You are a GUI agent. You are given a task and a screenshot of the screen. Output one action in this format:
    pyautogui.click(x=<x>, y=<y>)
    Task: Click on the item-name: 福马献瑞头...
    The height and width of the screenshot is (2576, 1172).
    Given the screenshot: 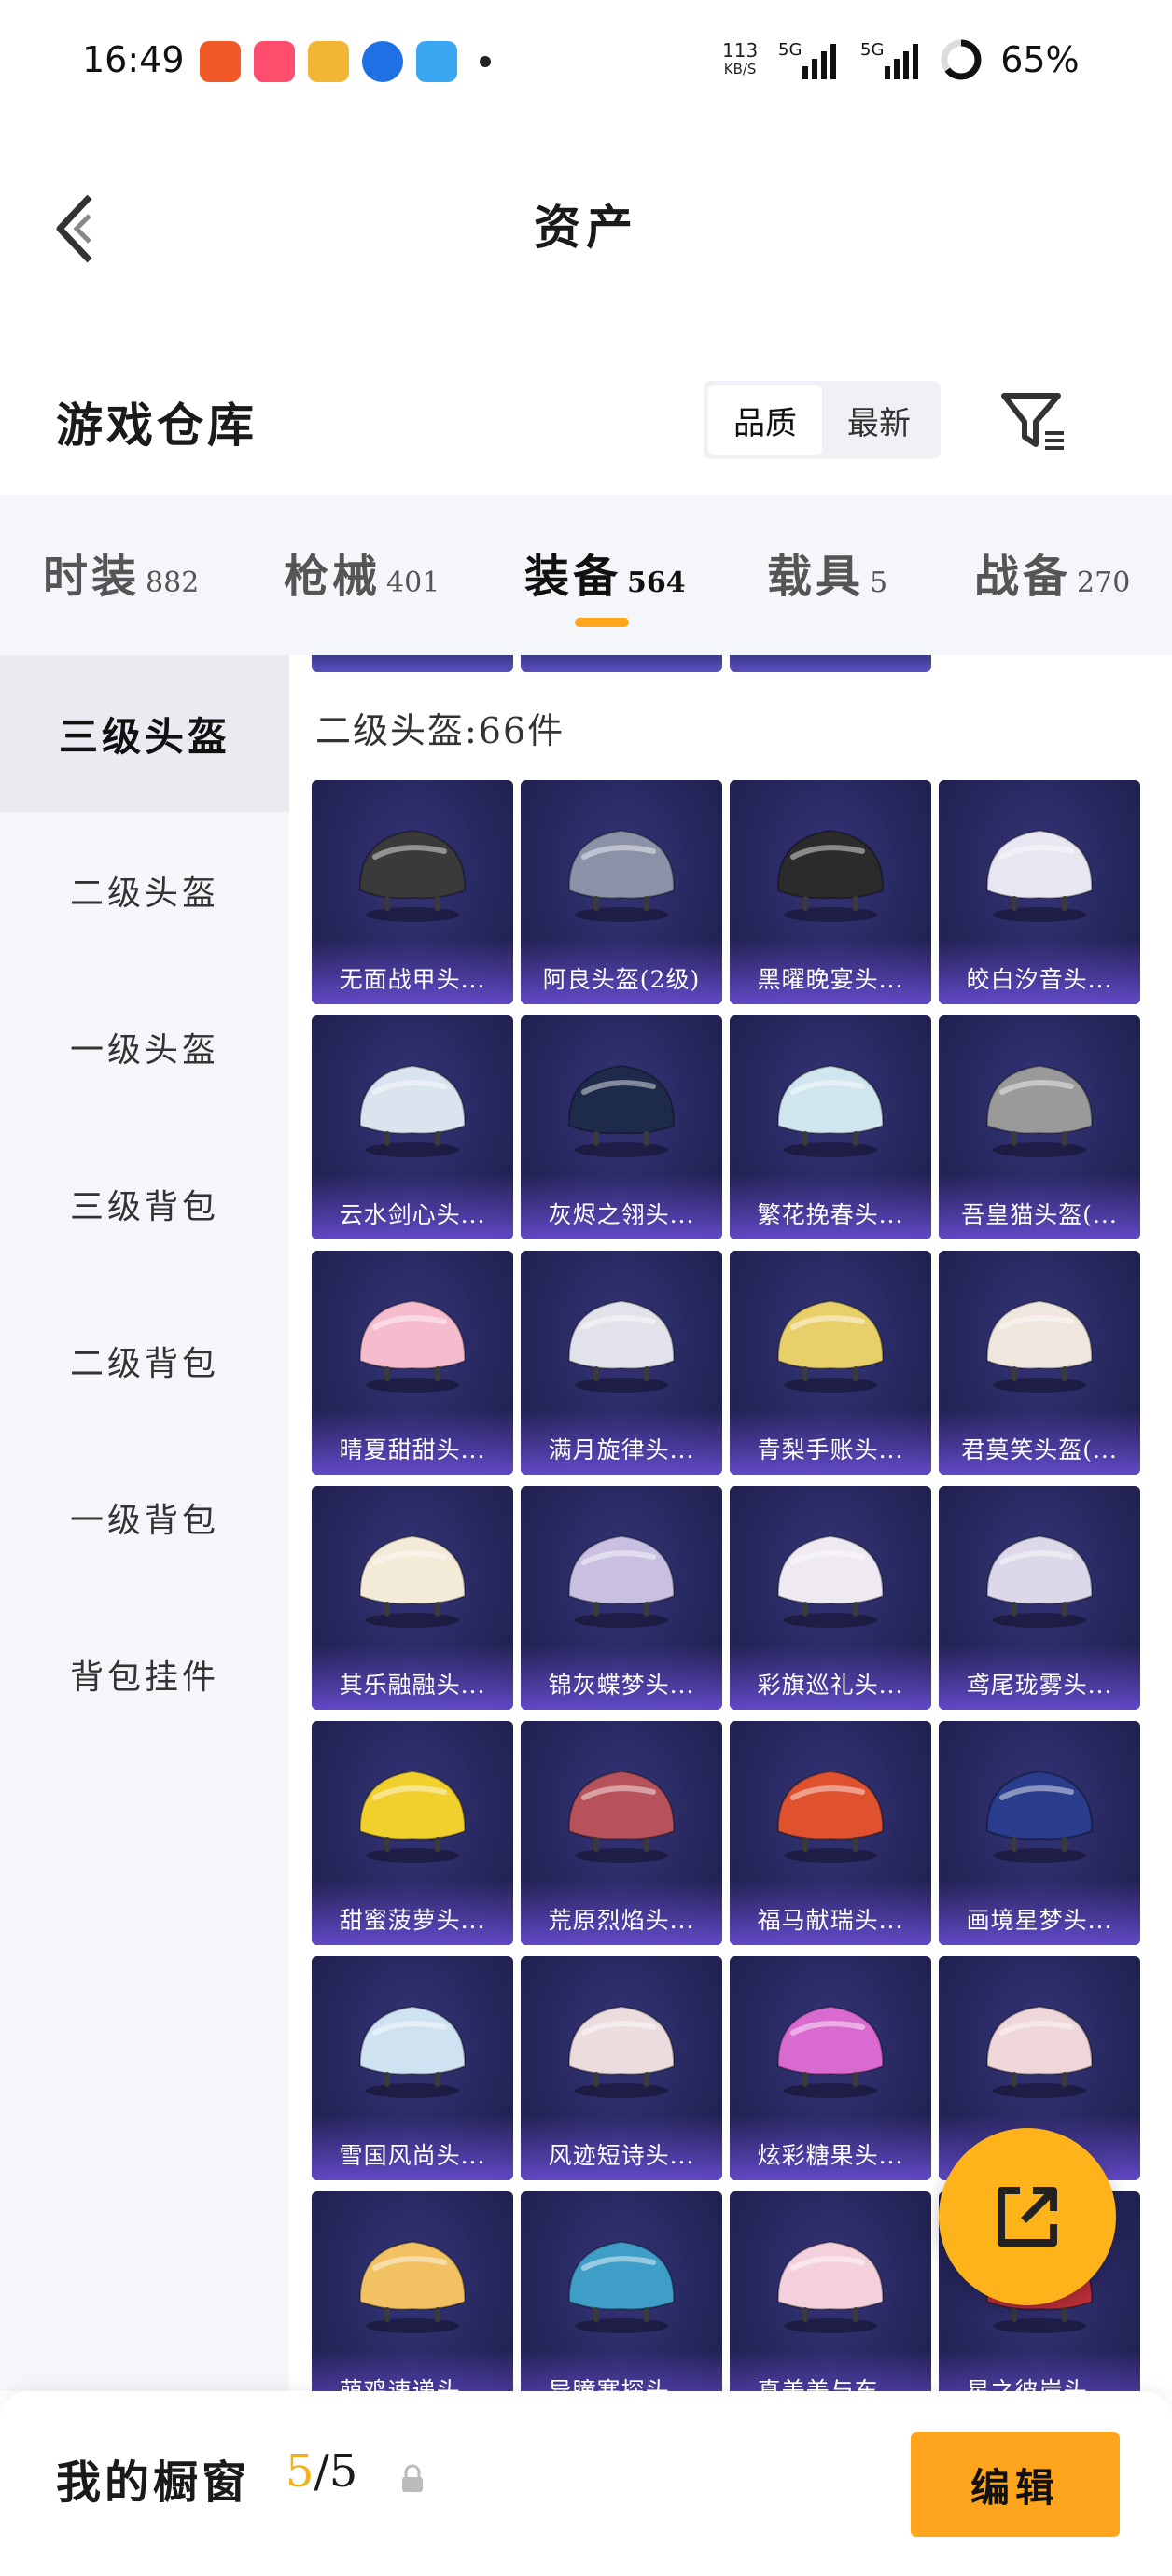 What is the action you would take?
    pyautogui.click(x=830, y=1921)
    